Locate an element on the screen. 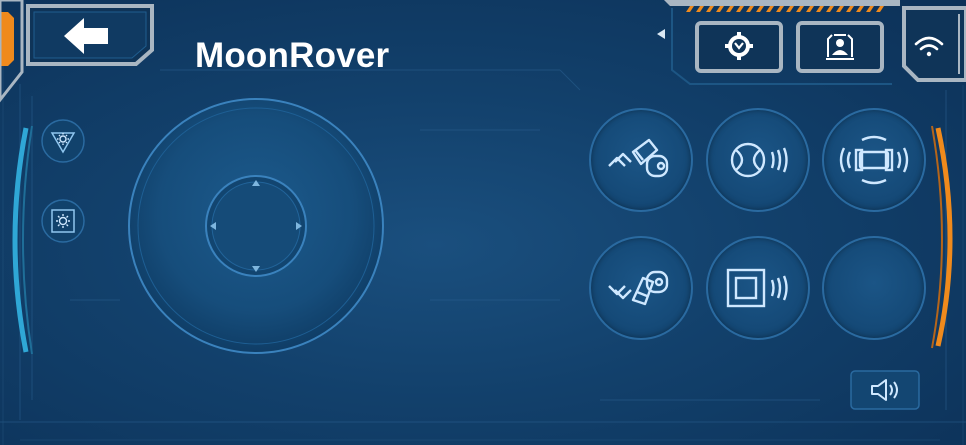 The height and width of the screenshot is (445, 966). ball-button is located at coordinates (758, 160).